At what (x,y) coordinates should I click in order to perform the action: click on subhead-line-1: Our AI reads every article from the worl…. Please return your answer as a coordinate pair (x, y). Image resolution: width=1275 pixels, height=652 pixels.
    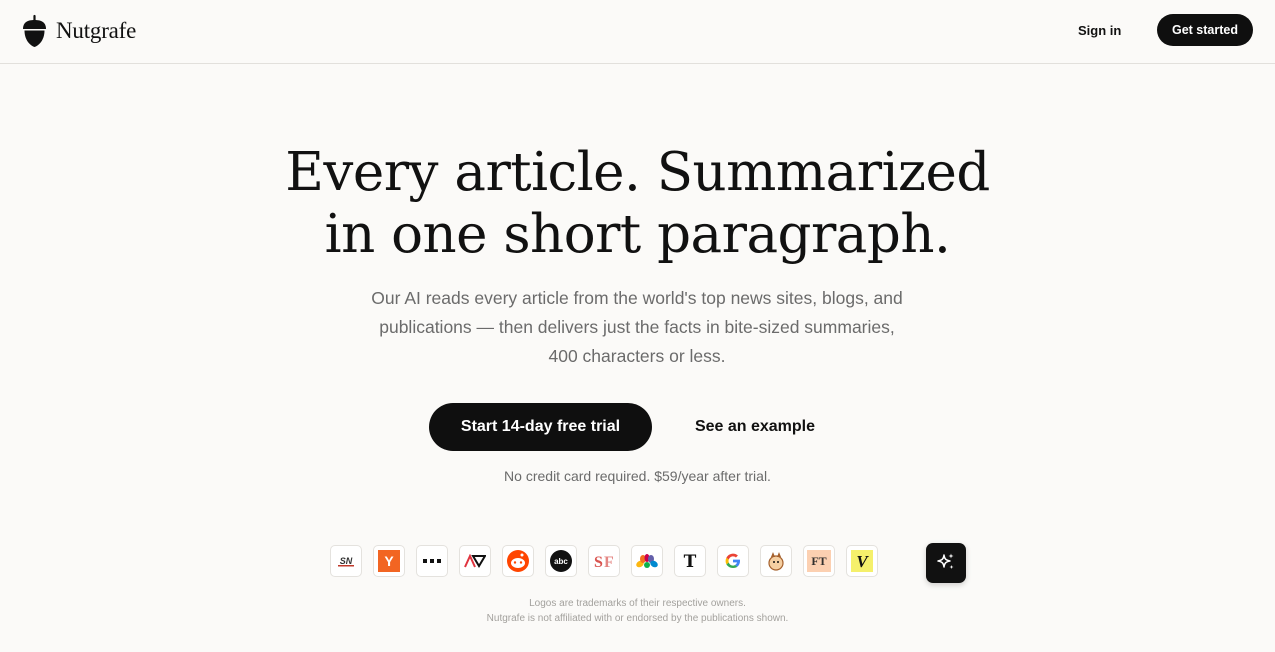
    Looking at the image, I should click on (637, 298).